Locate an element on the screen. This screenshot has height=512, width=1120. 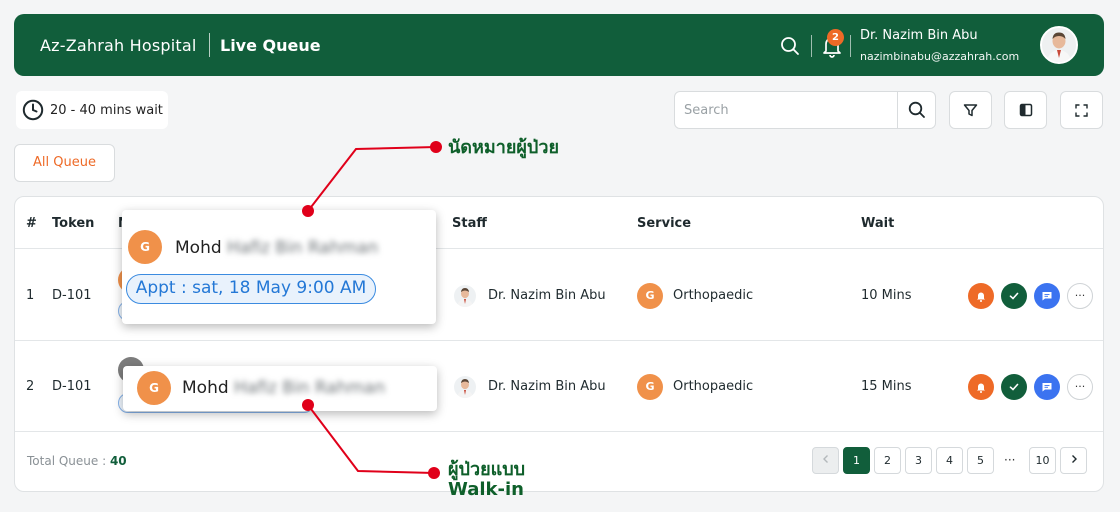
walkin-patient-popup: G Mohd Hafiz Bin Rahman is located at coordinates (280, 388).